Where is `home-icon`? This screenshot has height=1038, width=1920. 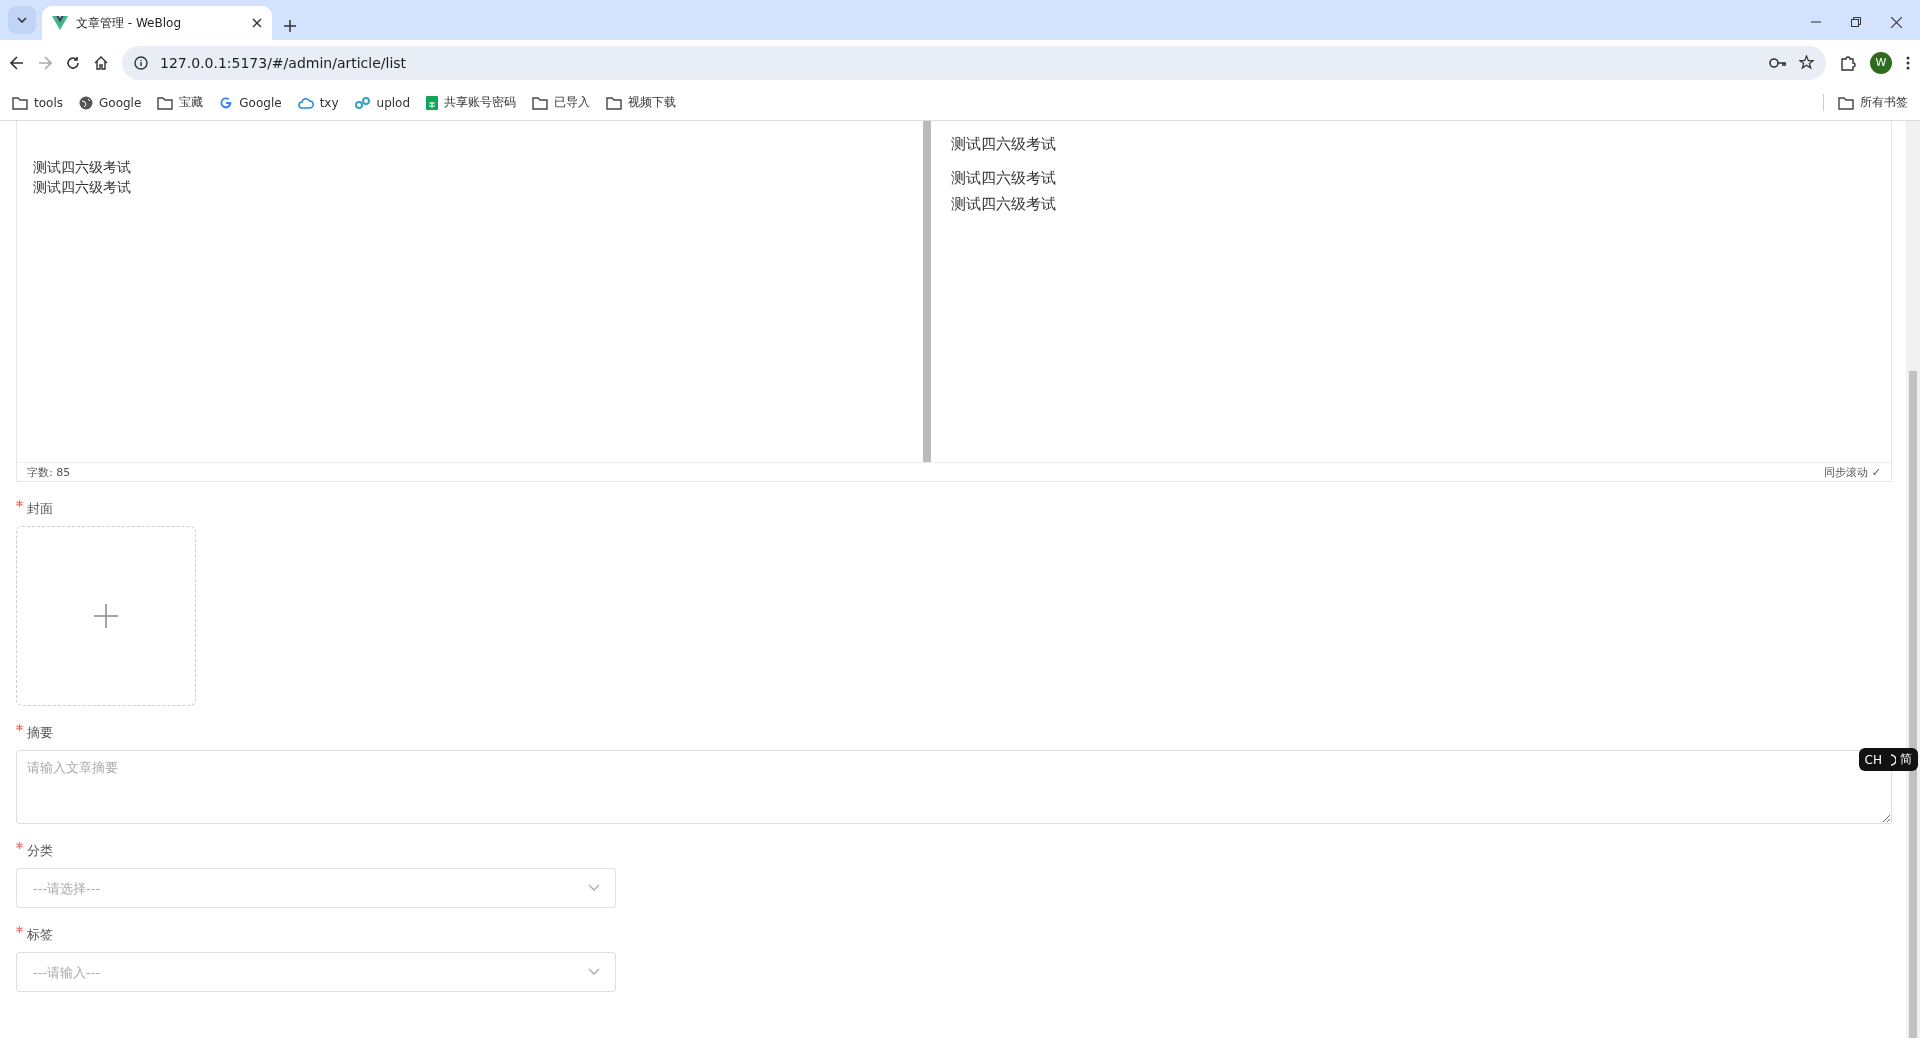
home-icon is located at coordinates (101, 62).